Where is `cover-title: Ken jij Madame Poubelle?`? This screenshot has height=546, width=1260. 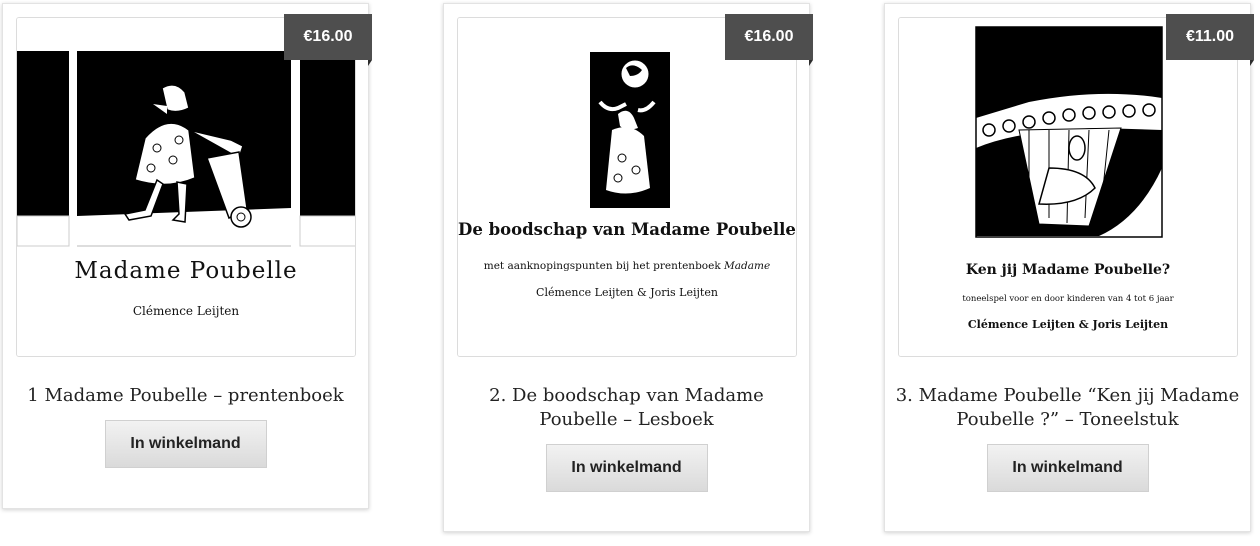
cover-title: Ken jij Madame Poubelle? is located at coordinates (1068, 270).